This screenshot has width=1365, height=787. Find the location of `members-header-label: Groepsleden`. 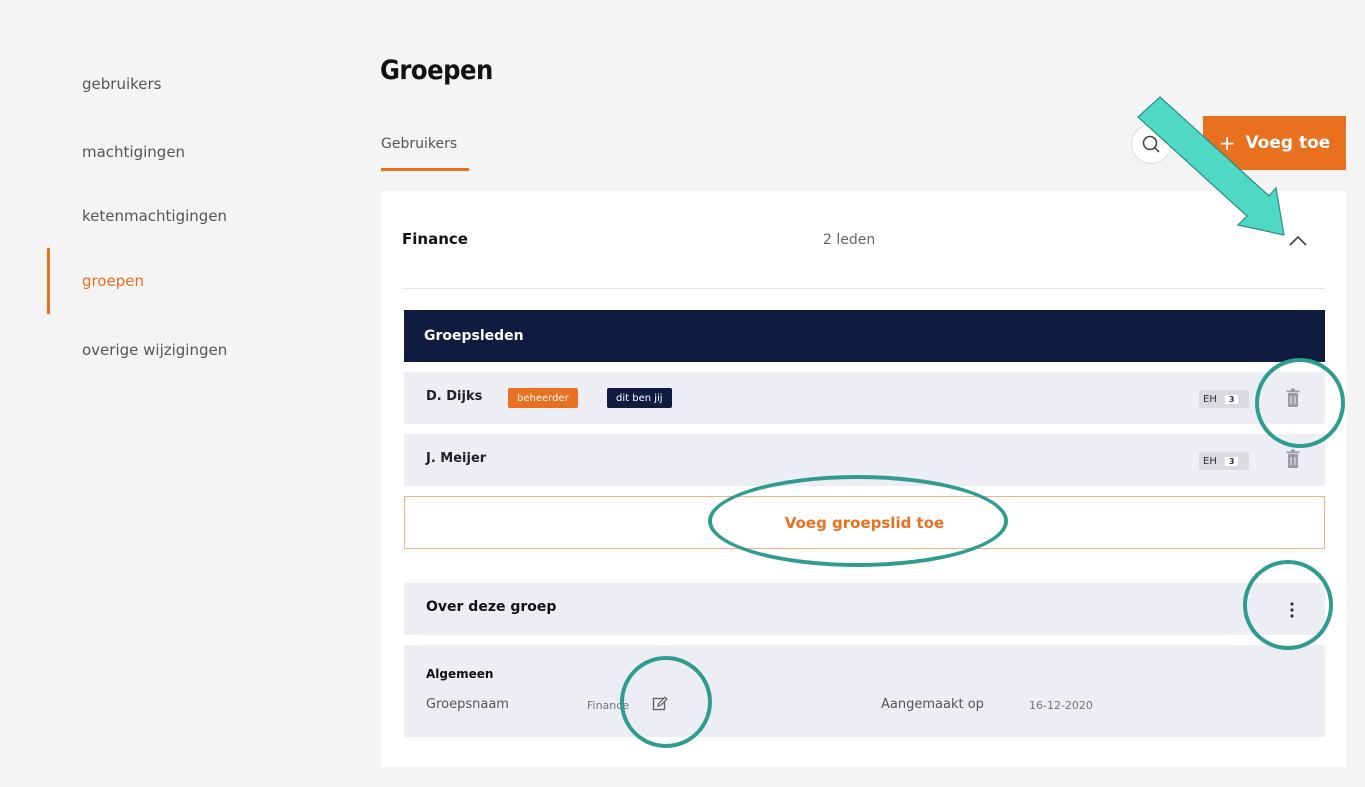

members-header-label: Groepsleden is located at coordinates (474, 336).